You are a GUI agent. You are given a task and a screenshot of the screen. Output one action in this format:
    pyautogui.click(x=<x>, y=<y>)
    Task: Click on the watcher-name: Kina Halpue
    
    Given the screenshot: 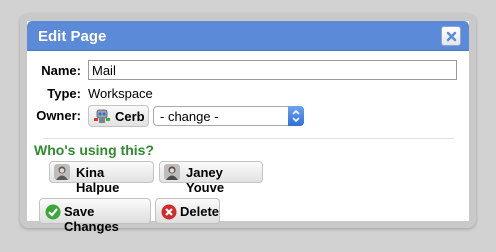 What is the action you would take?
    pyautogui.click(x=98, y=180)
    